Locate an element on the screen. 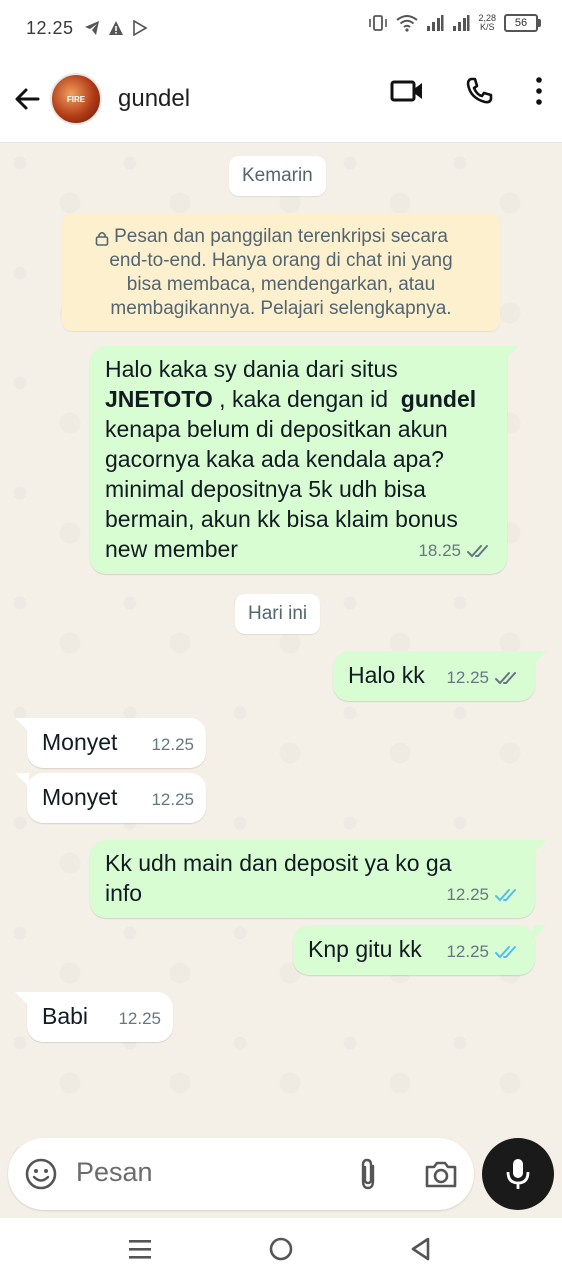 The width and height of the screenshot is (562, 1280). notification-icons is located at coordinates (116, 28).